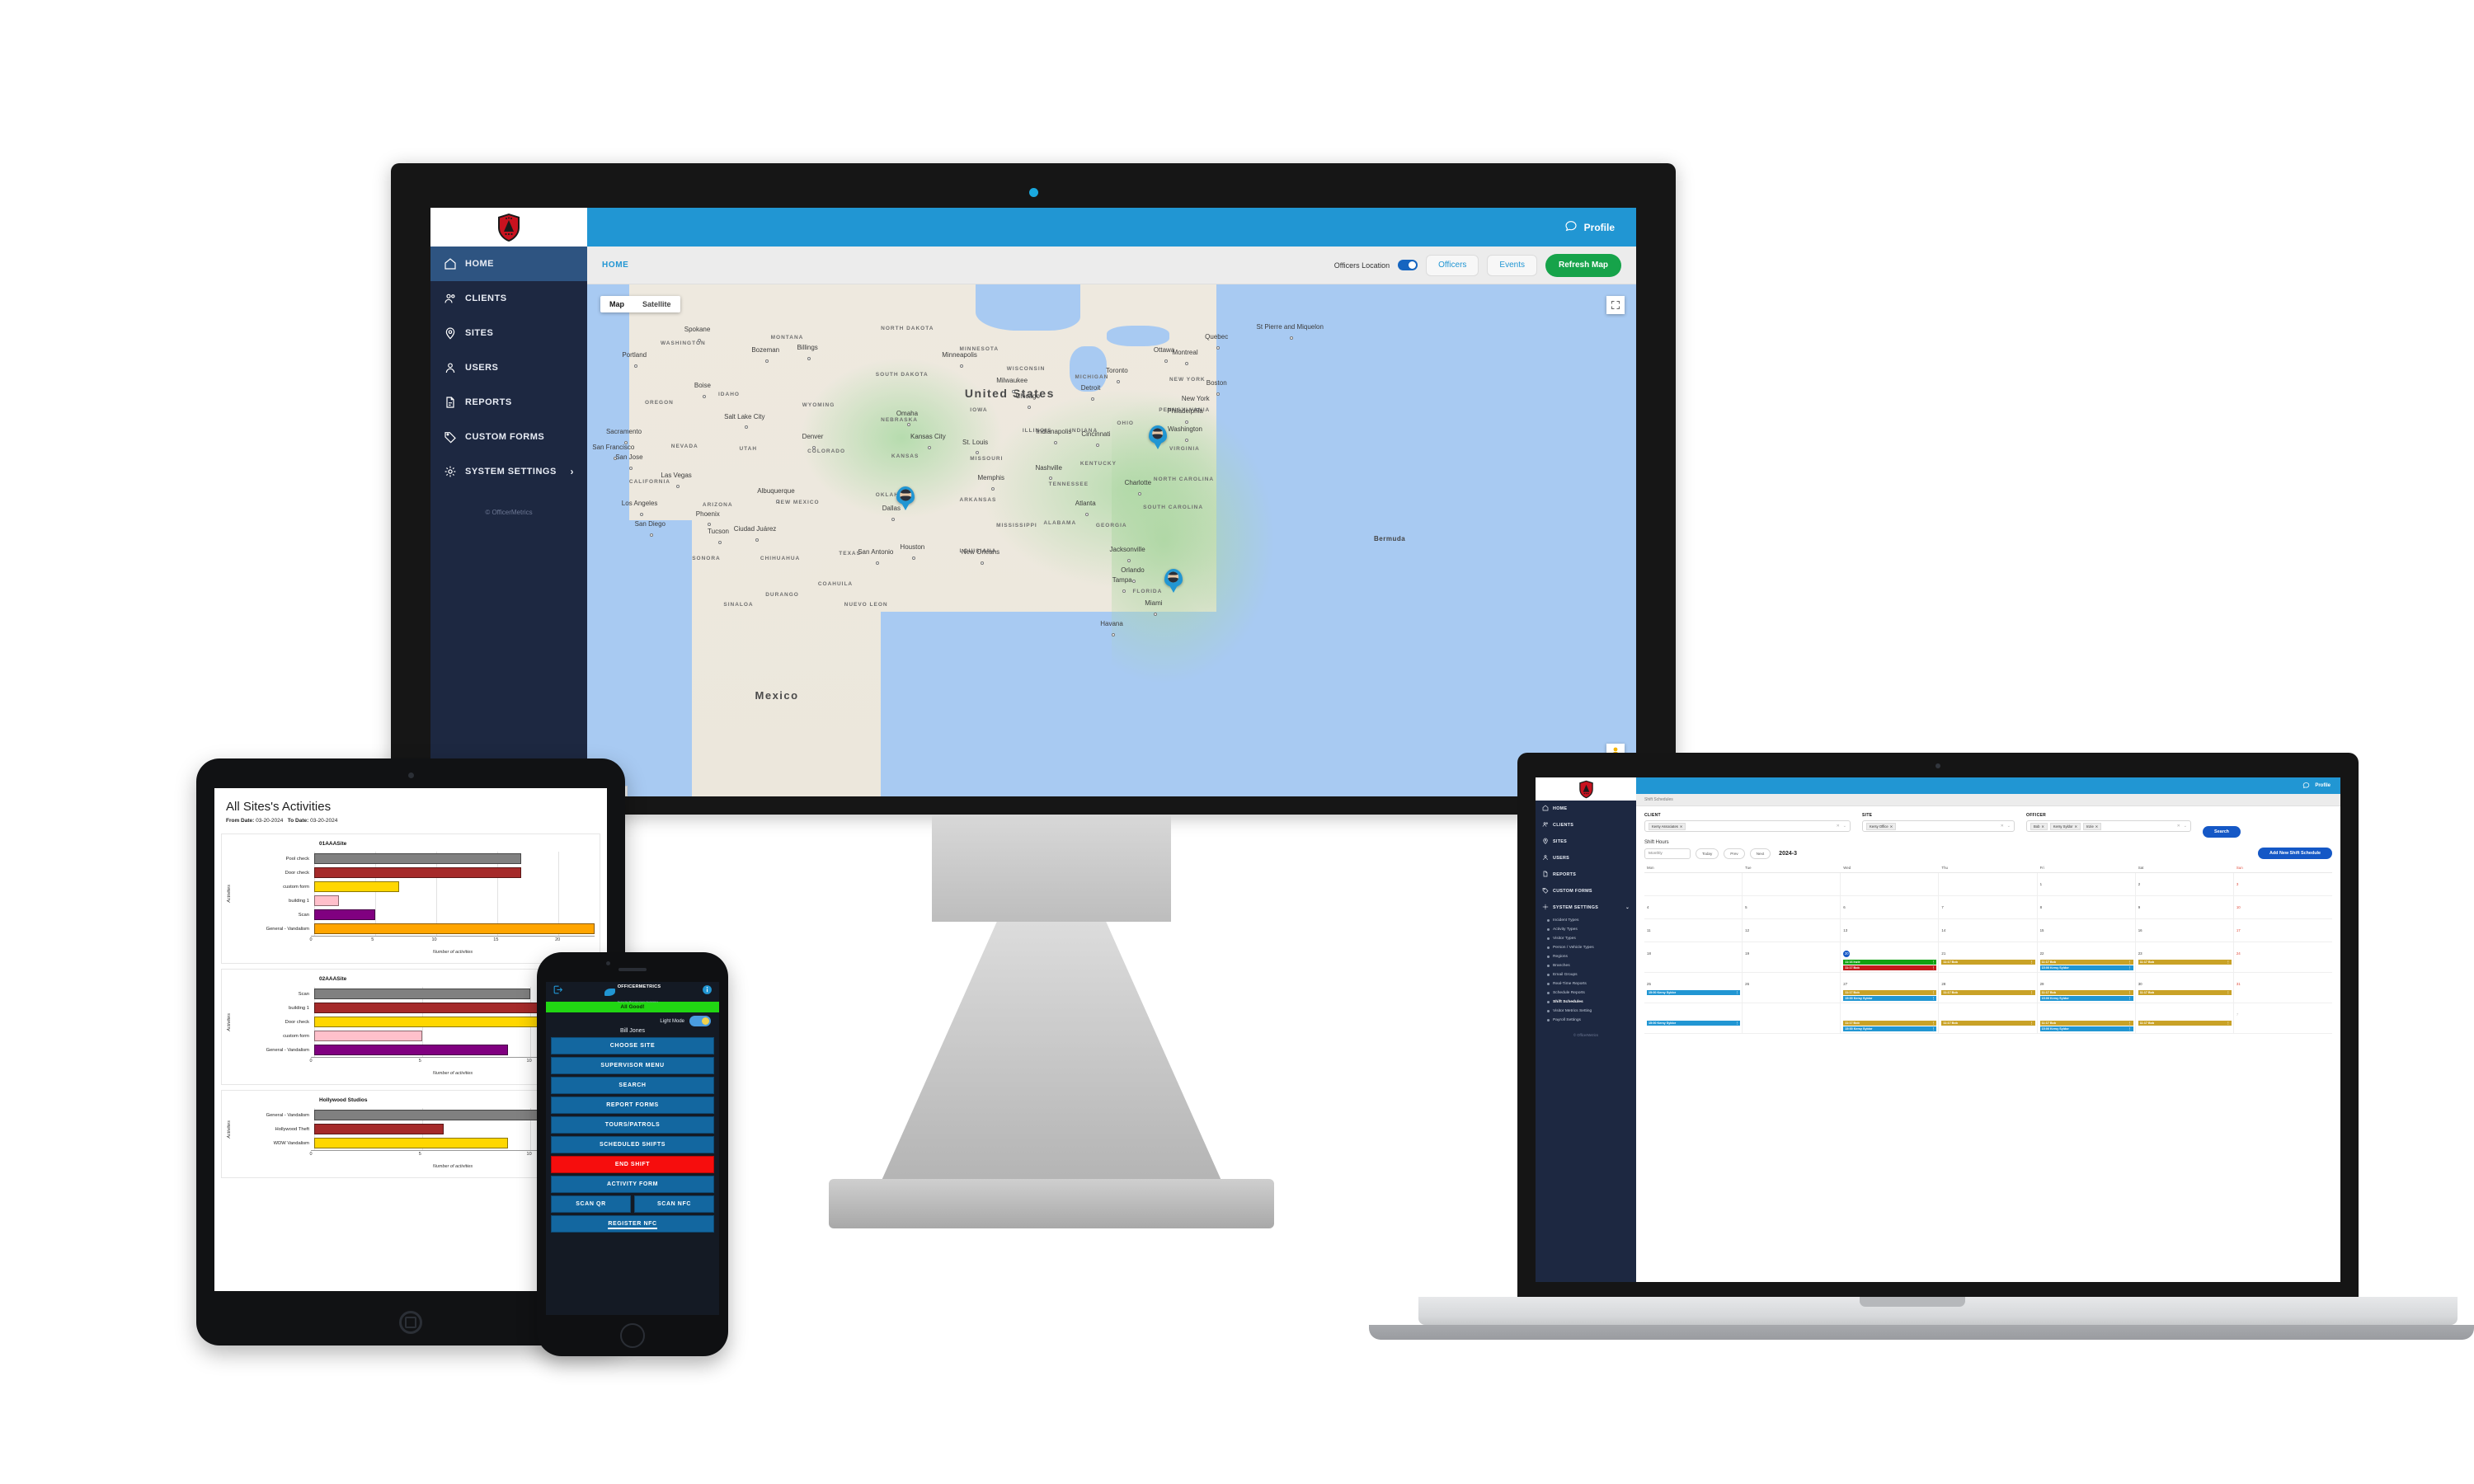  Describe the element at coordinates (1586, 858) in the screenshot. I see `laptop-sidebar-item-users: USERS` at that location.